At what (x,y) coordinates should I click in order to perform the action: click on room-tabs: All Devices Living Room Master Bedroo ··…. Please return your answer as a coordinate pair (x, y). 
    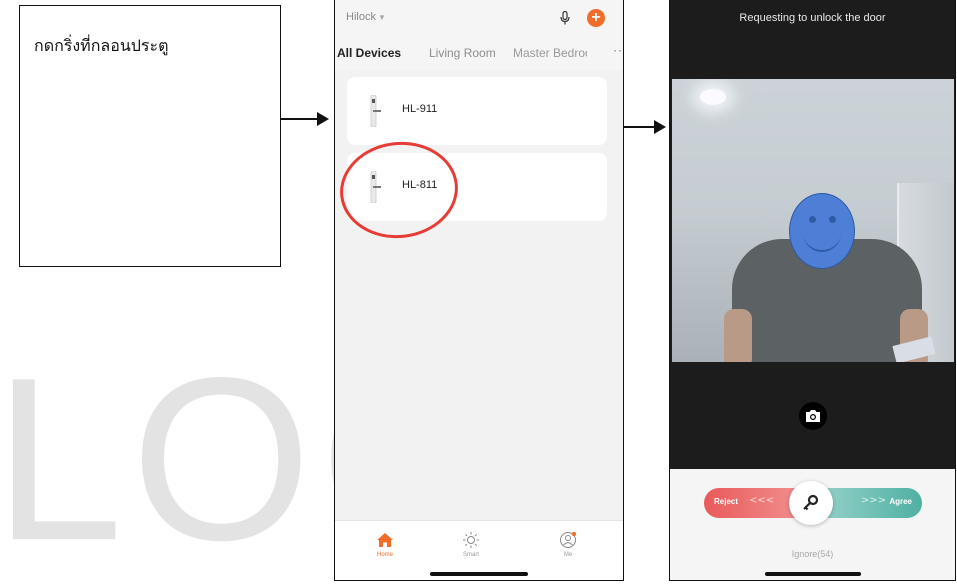
    Looking at the image, I should click on (479, 54).